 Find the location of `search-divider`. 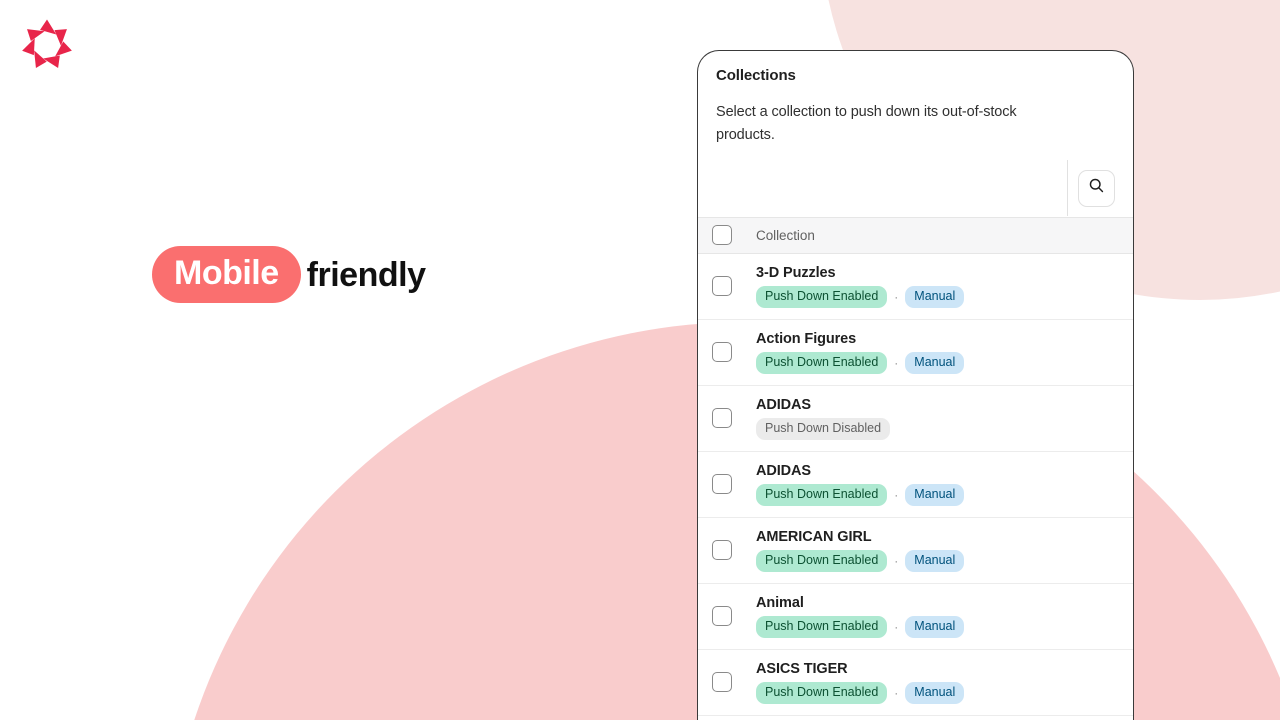

search-divider is located at coordinates (1067, 188).